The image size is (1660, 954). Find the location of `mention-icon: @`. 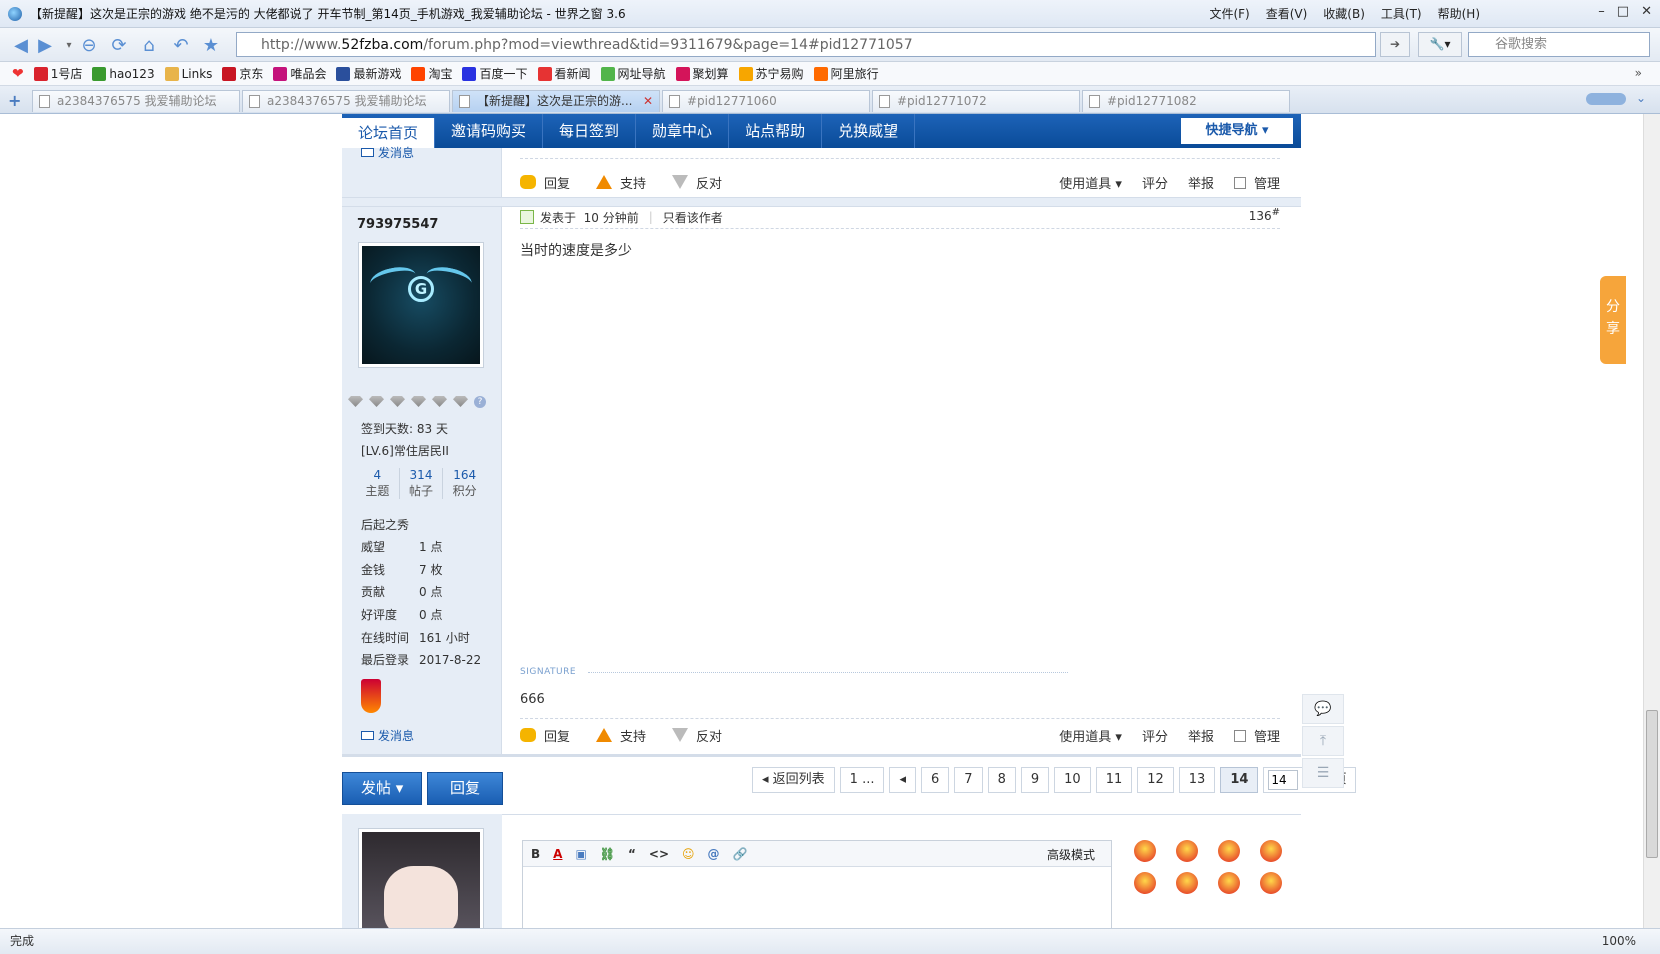

mention-icon: @ is located at coordinates (714, 854).